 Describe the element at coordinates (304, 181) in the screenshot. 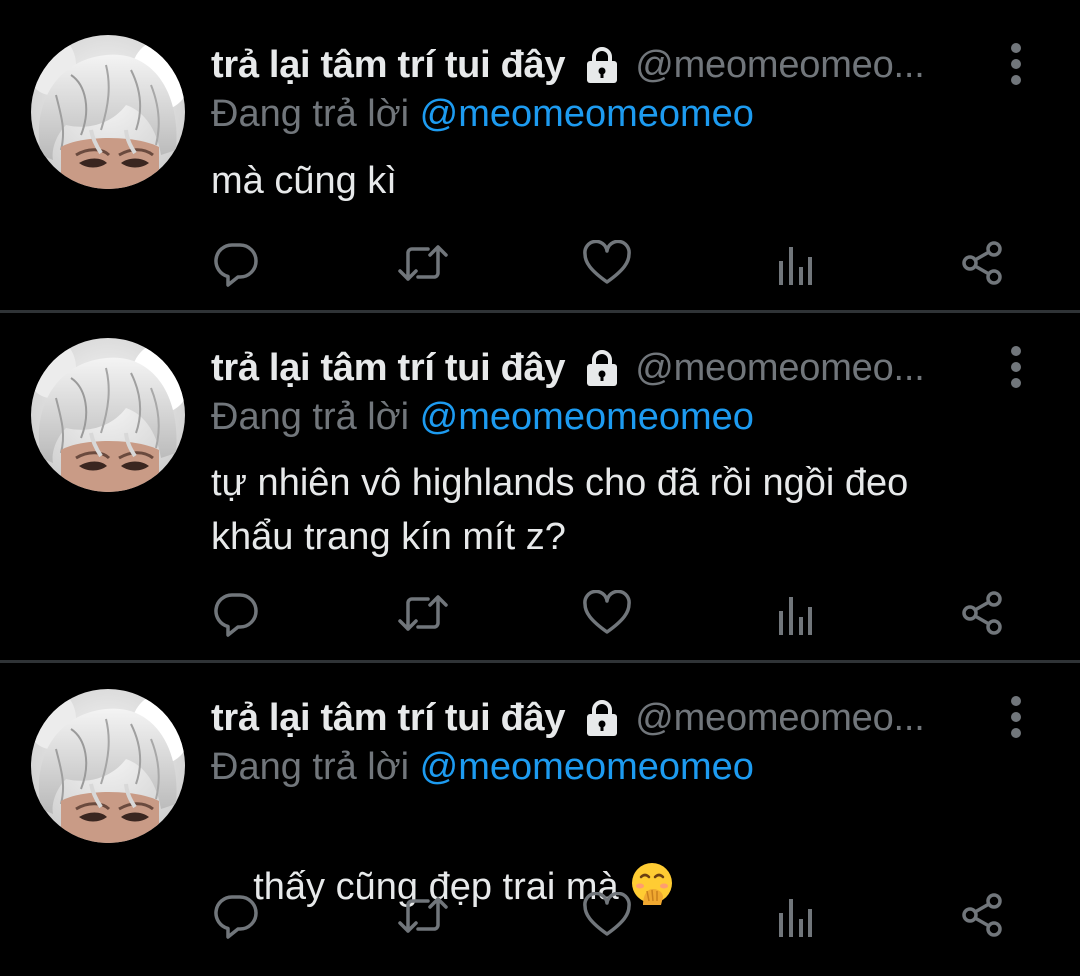

I see `tweet-text: mà cũng kì` at that location.